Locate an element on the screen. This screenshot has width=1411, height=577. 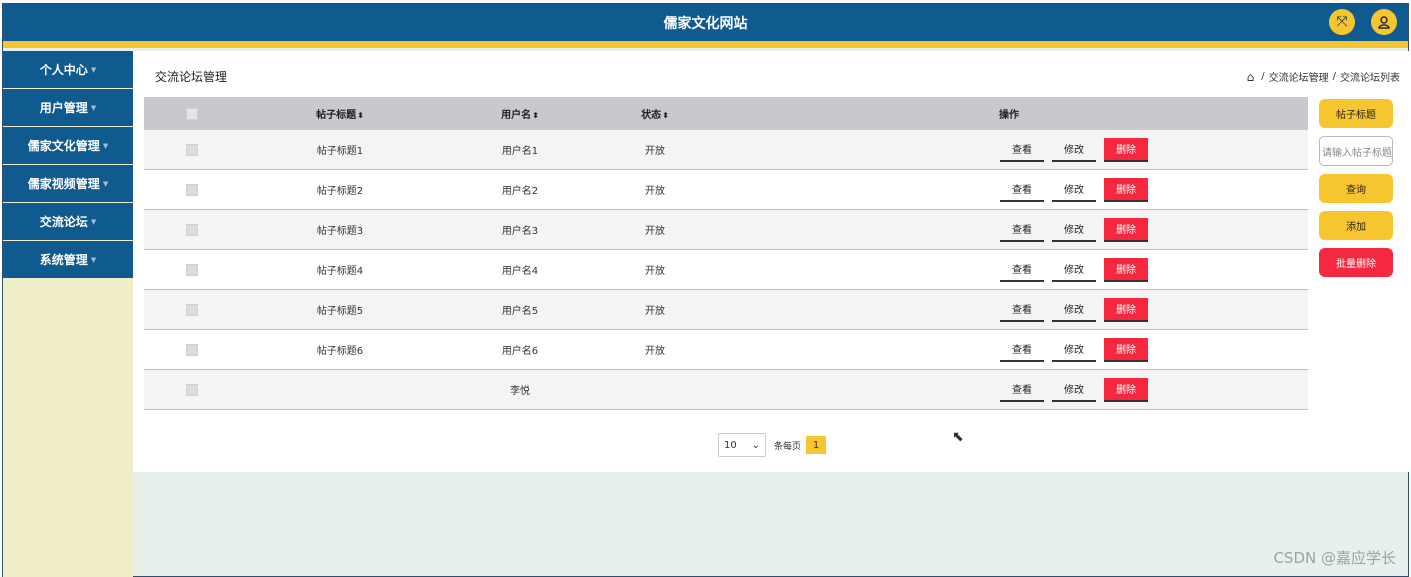
breadcrumb-item: 交流论坛管理 is located at coordinates (1299, 76).